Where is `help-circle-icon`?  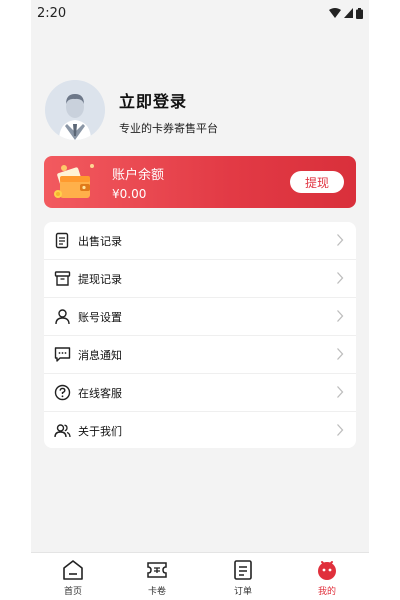
help-circle-icon is located at coordinates (62, 392).